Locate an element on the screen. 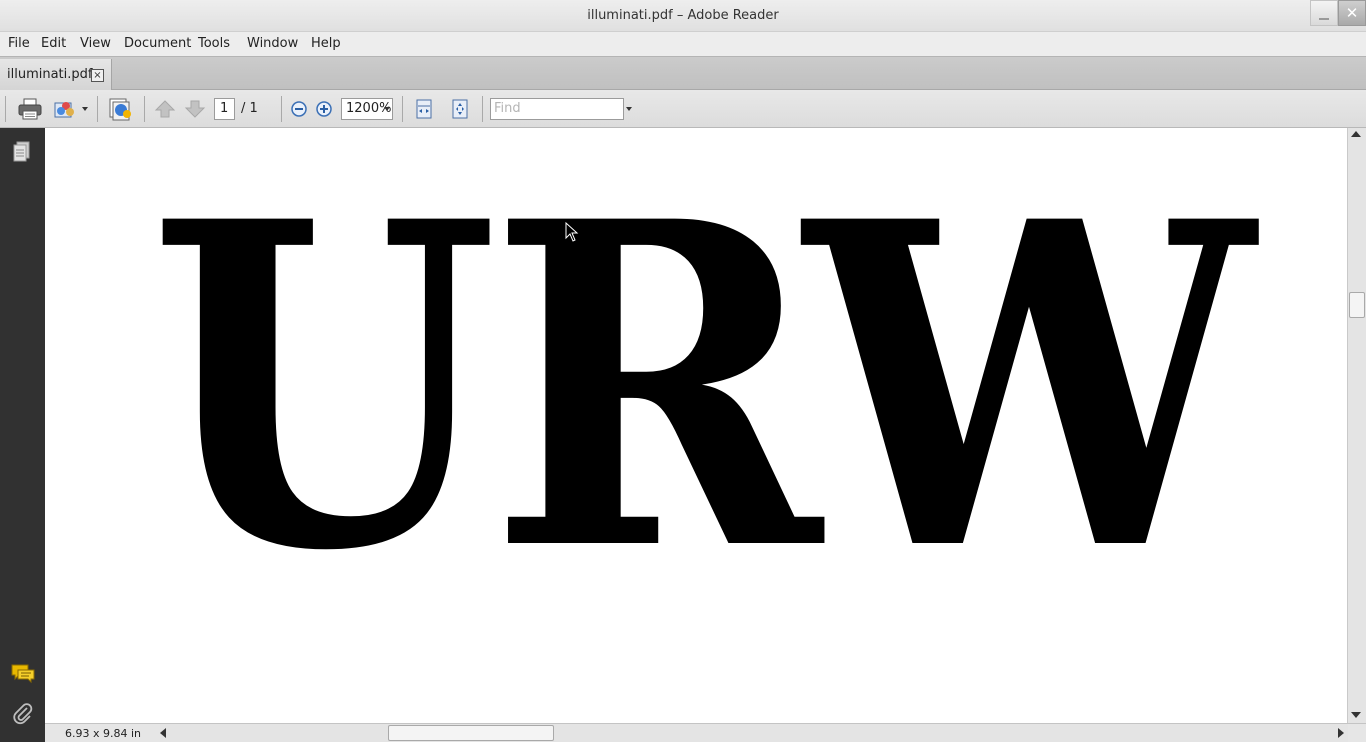  window-title: illuminati.pdf – Adobe Reader is located at coordinates (683, 15).